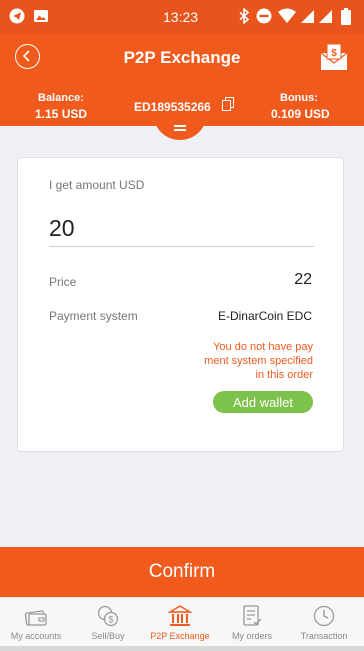  I want to click on nav-label: Transaction, so click(324, 636).